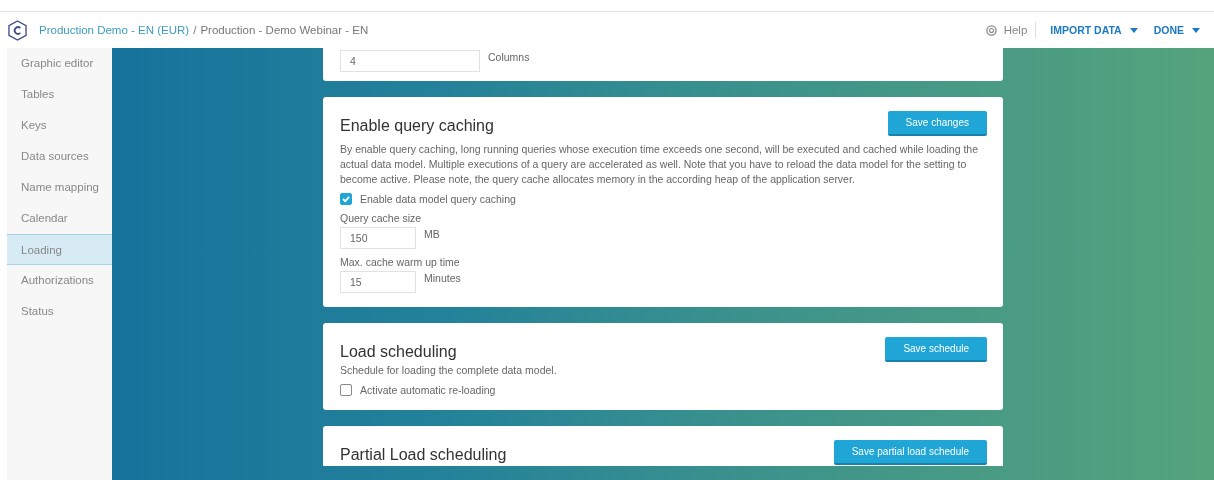 This screenshot has width=1214, height=480. Describe the element at coordinates (284, 30) in the screenshot. I see `breadcrumb-current: Production - Demo Webinar - EN` at that location.